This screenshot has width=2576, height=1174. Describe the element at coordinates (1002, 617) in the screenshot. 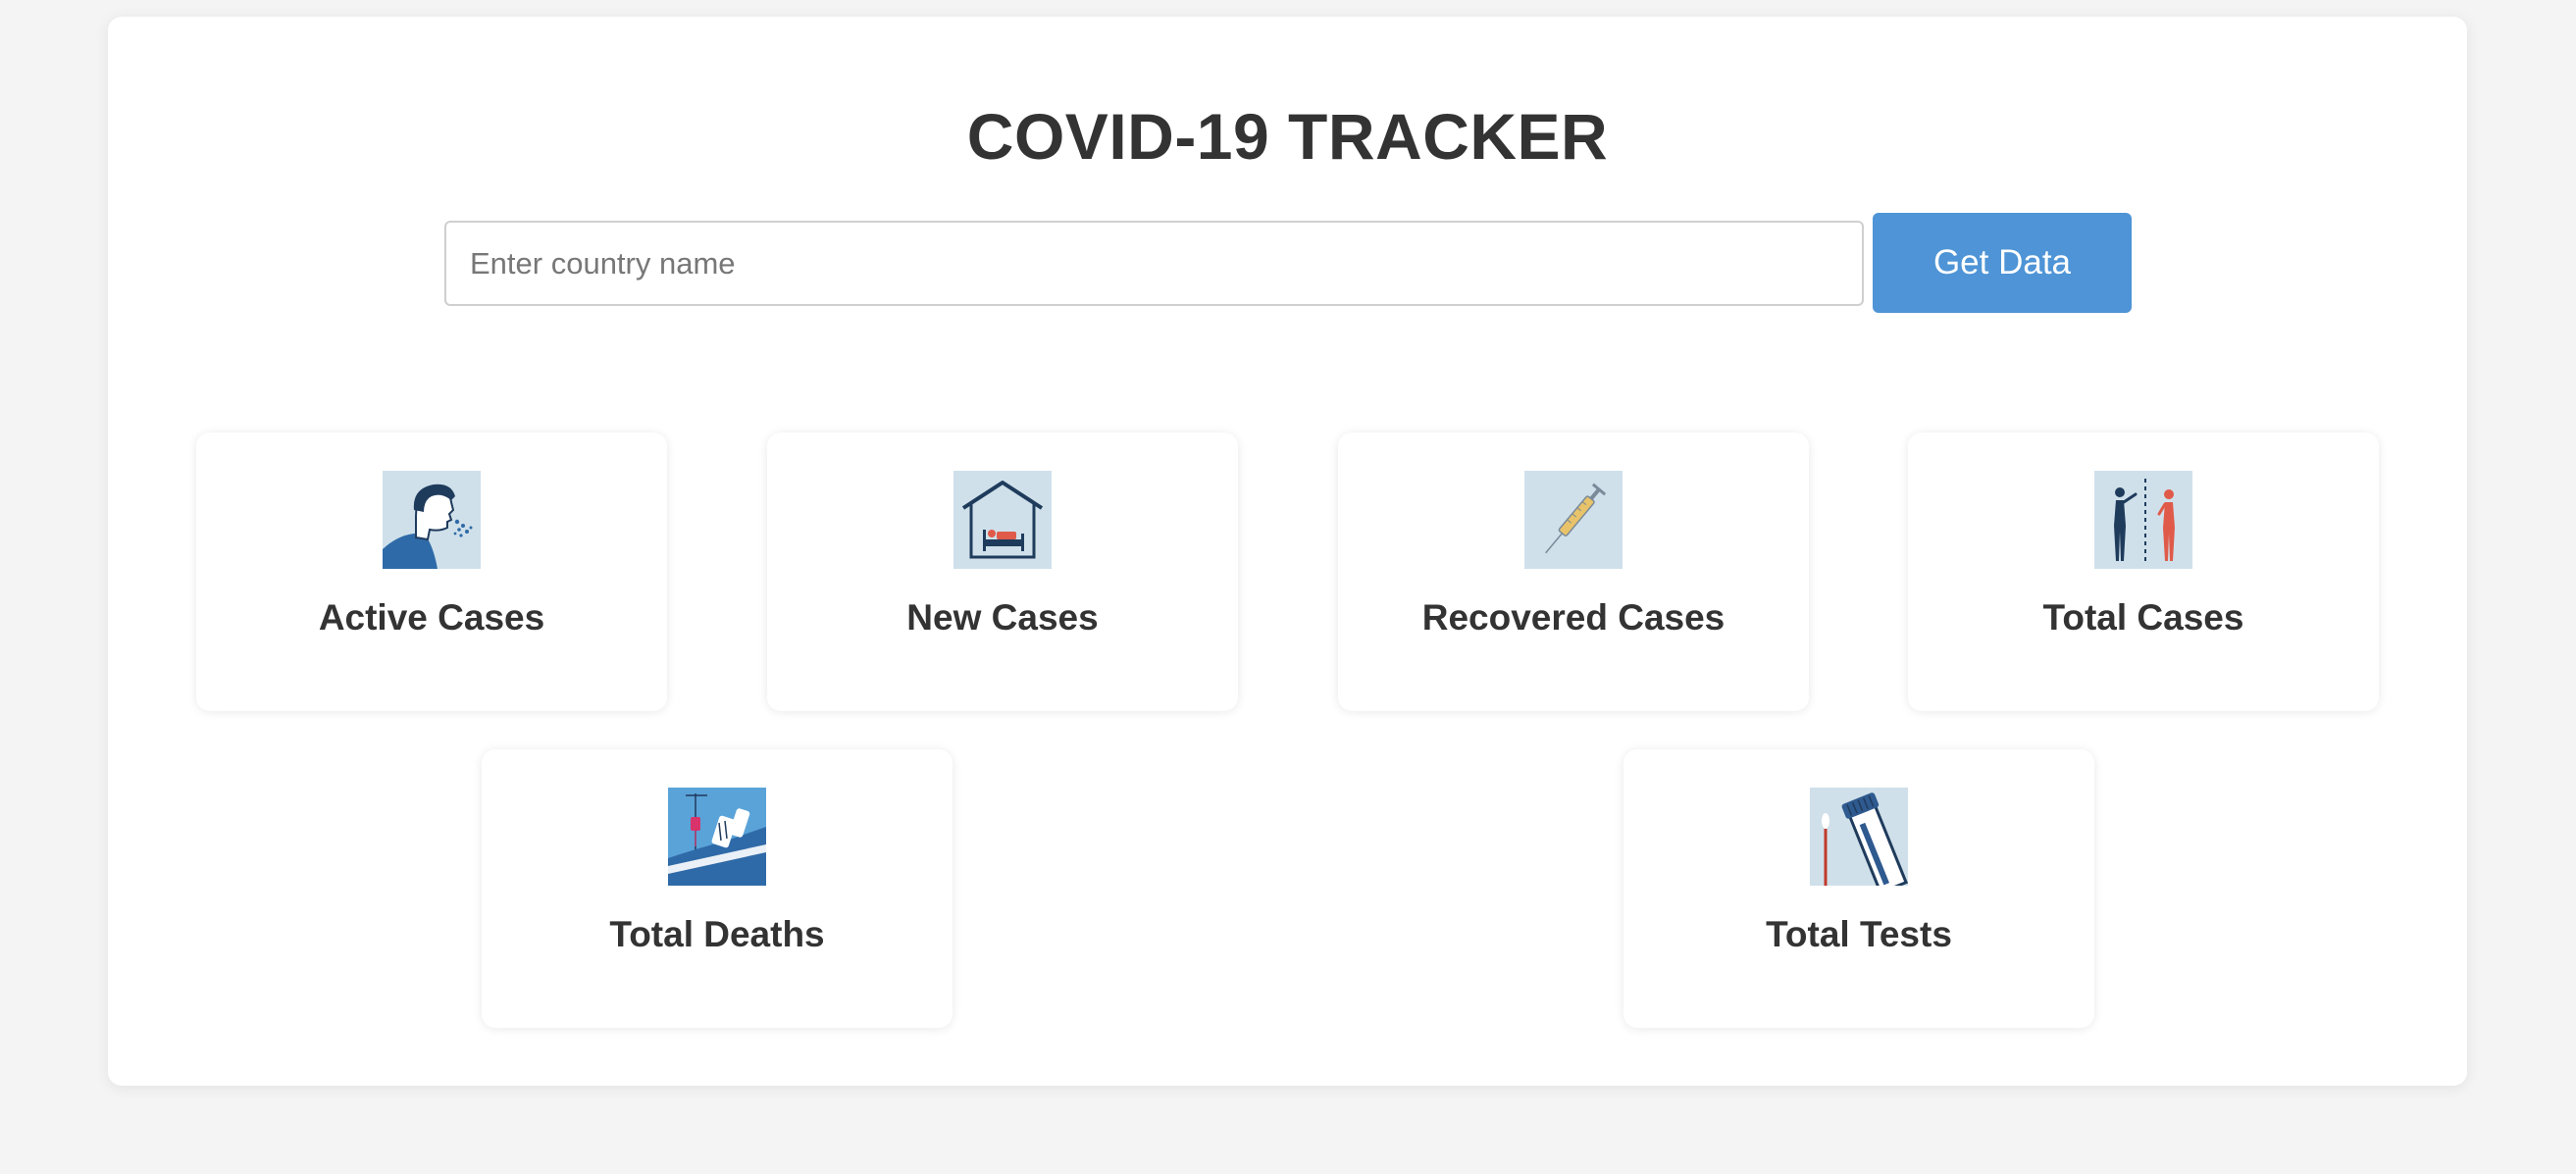

I see `card-label: New Cases` at that location.